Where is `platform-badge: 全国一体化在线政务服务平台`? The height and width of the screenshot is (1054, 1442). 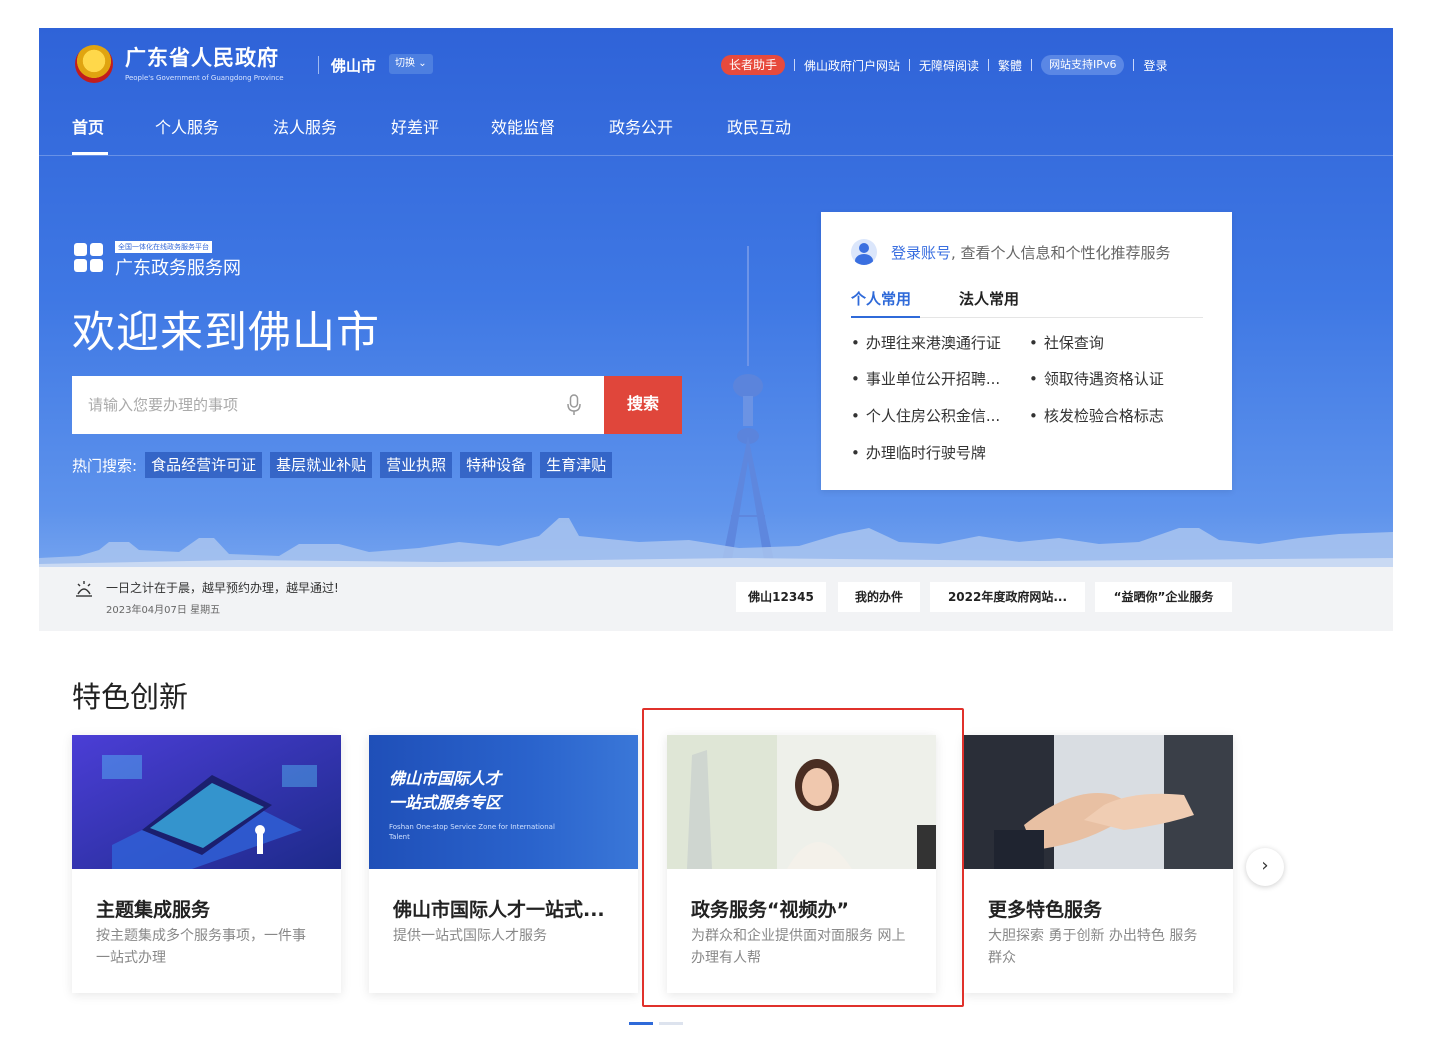 platform-badge: 全国一体化在线政务服务平台 is located at coordinates (163, 247).